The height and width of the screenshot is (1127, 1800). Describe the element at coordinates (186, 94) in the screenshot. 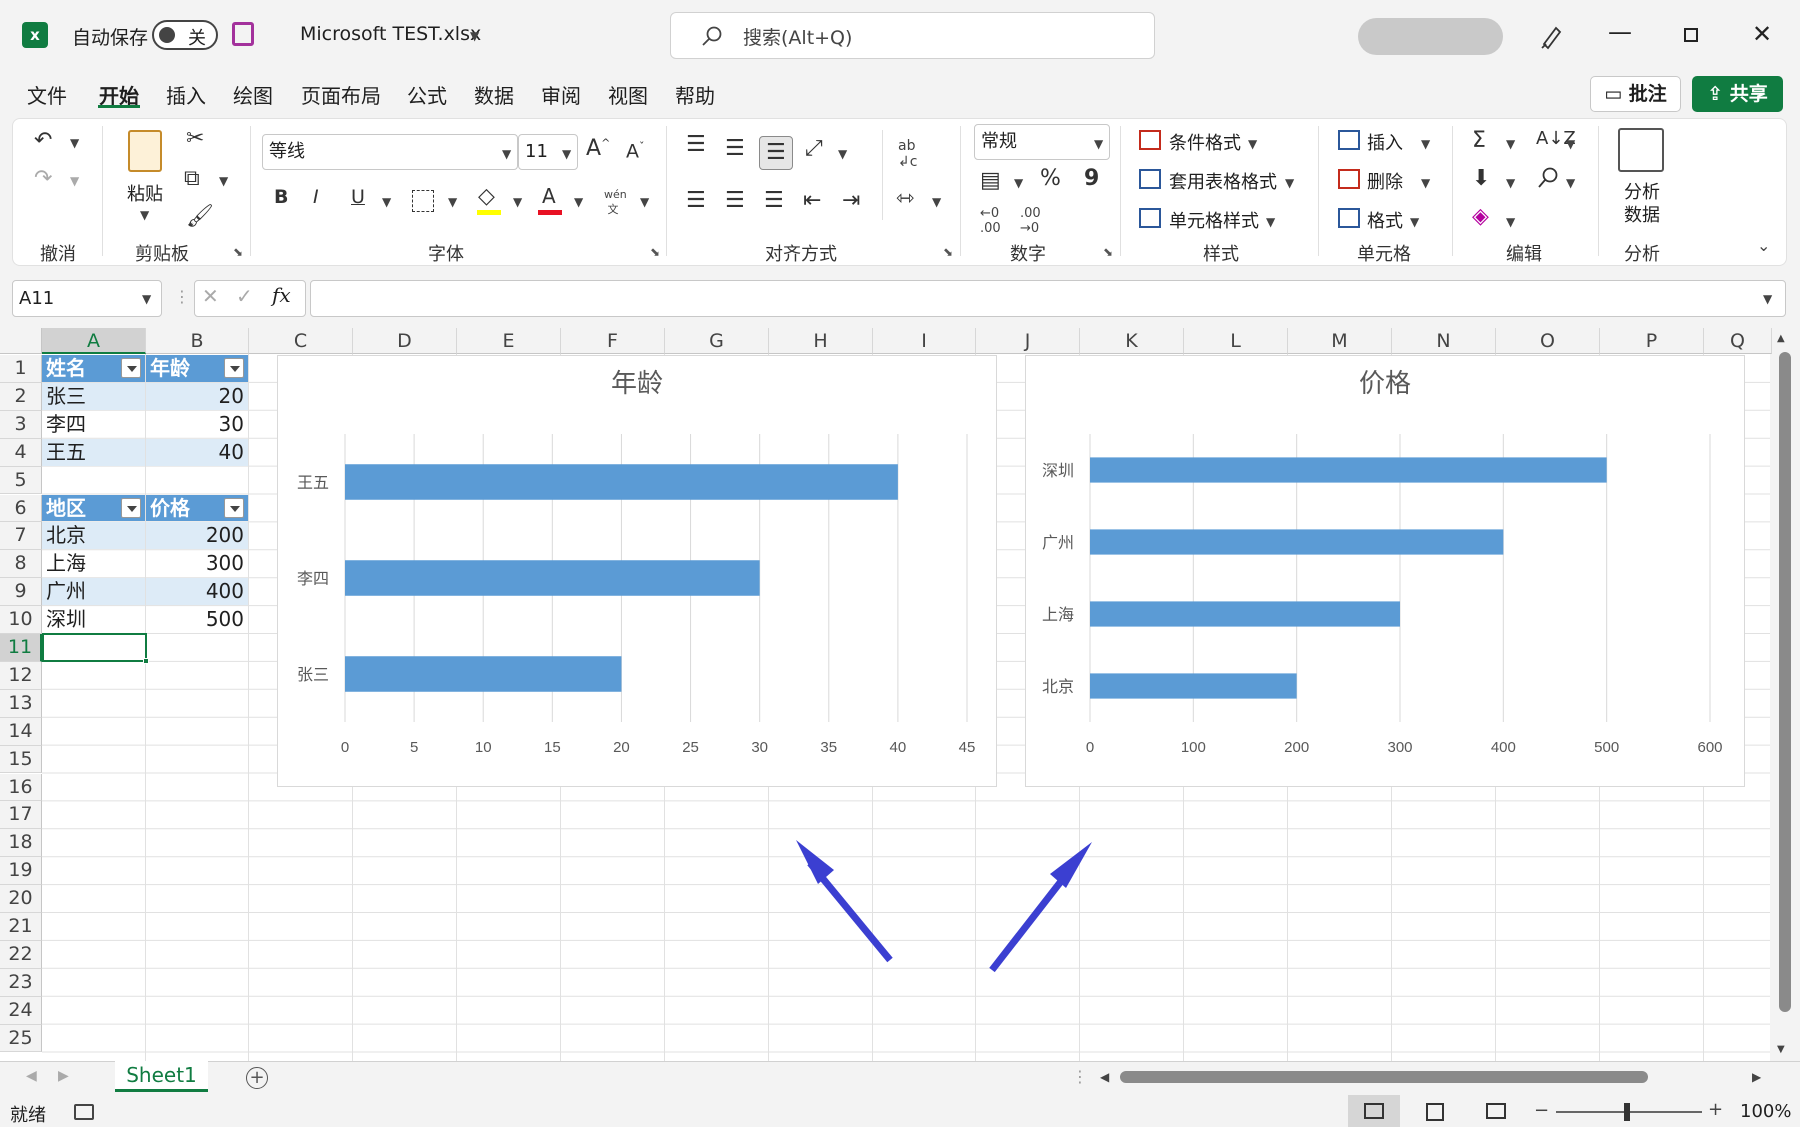

I see `menu-insert: 插入` at that location.